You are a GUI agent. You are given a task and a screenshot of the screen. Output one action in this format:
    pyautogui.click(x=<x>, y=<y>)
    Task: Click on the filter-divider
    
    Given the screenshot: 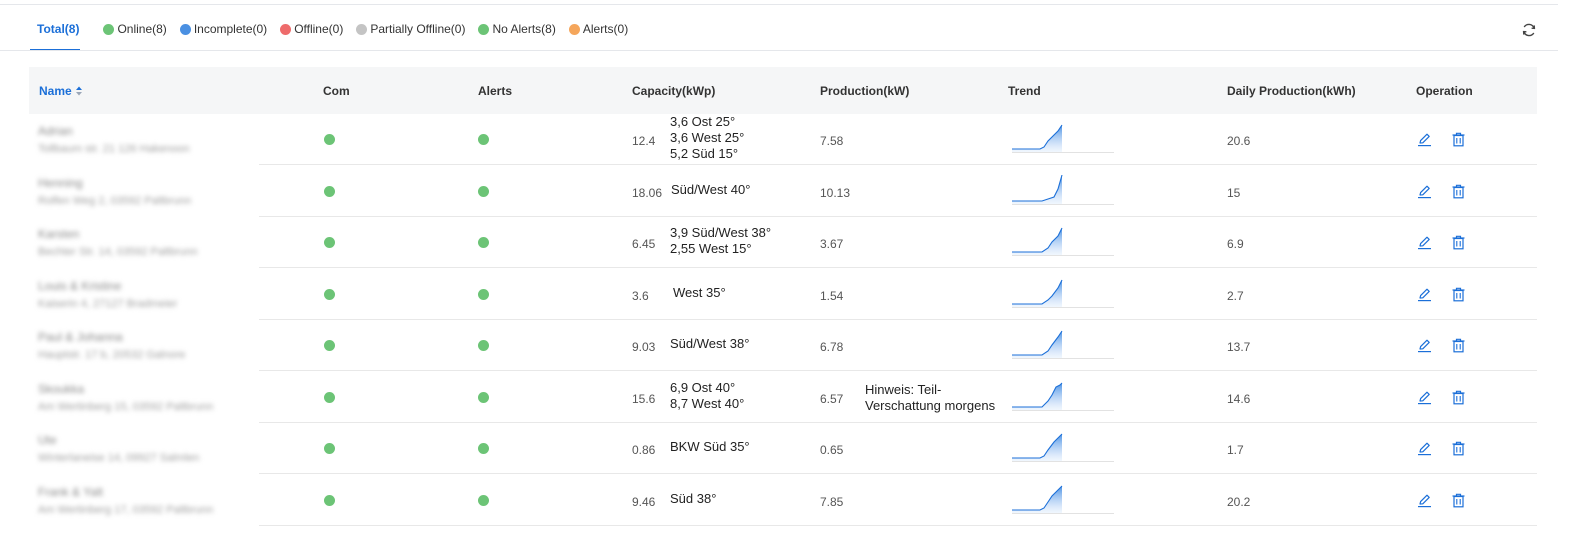 What is the action you would take?
    pyautogui.click(x=779, y=50)
    